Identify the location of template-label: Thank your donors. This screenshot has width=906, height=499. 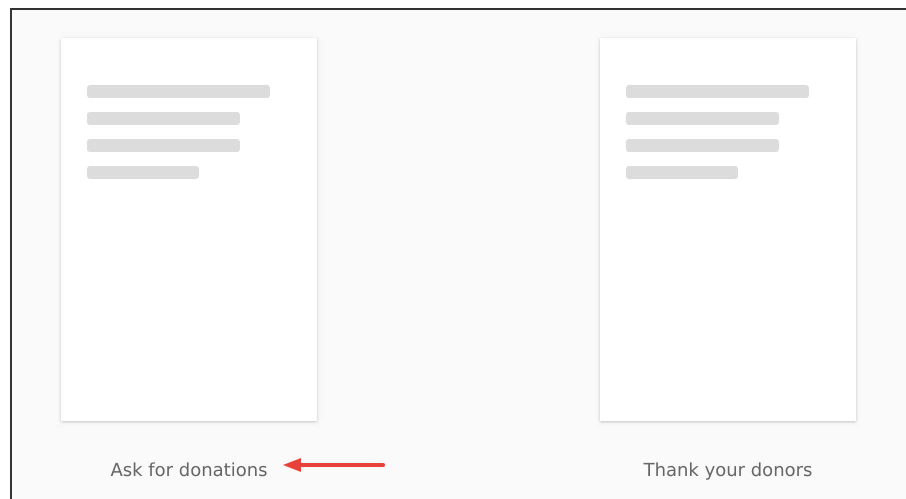
(728, 470).